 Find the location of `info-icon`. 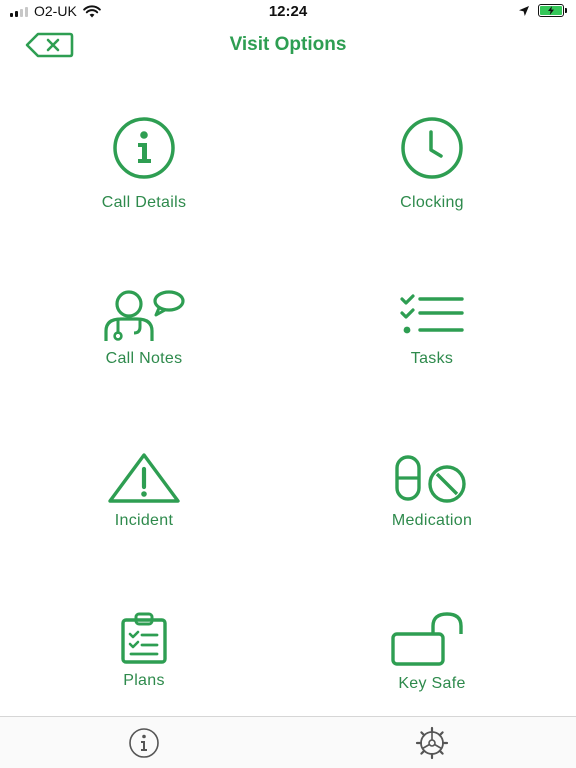

info-icon is located at coordinates (144, 743).